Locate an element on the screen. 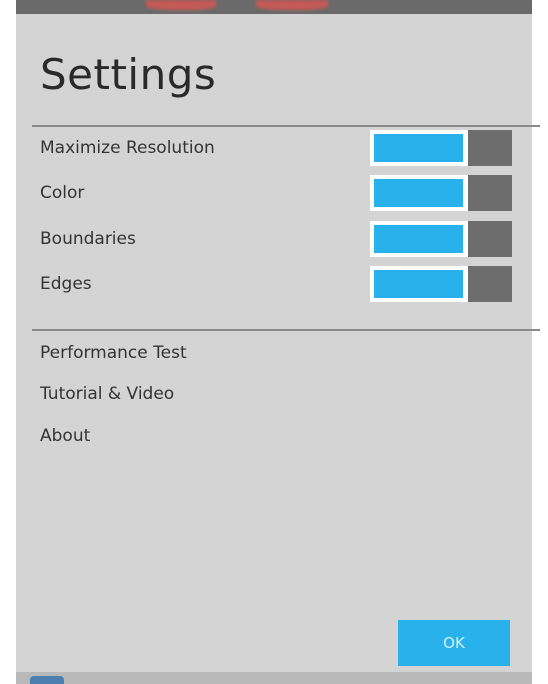  section-divider is located at coordinates (286, 330).